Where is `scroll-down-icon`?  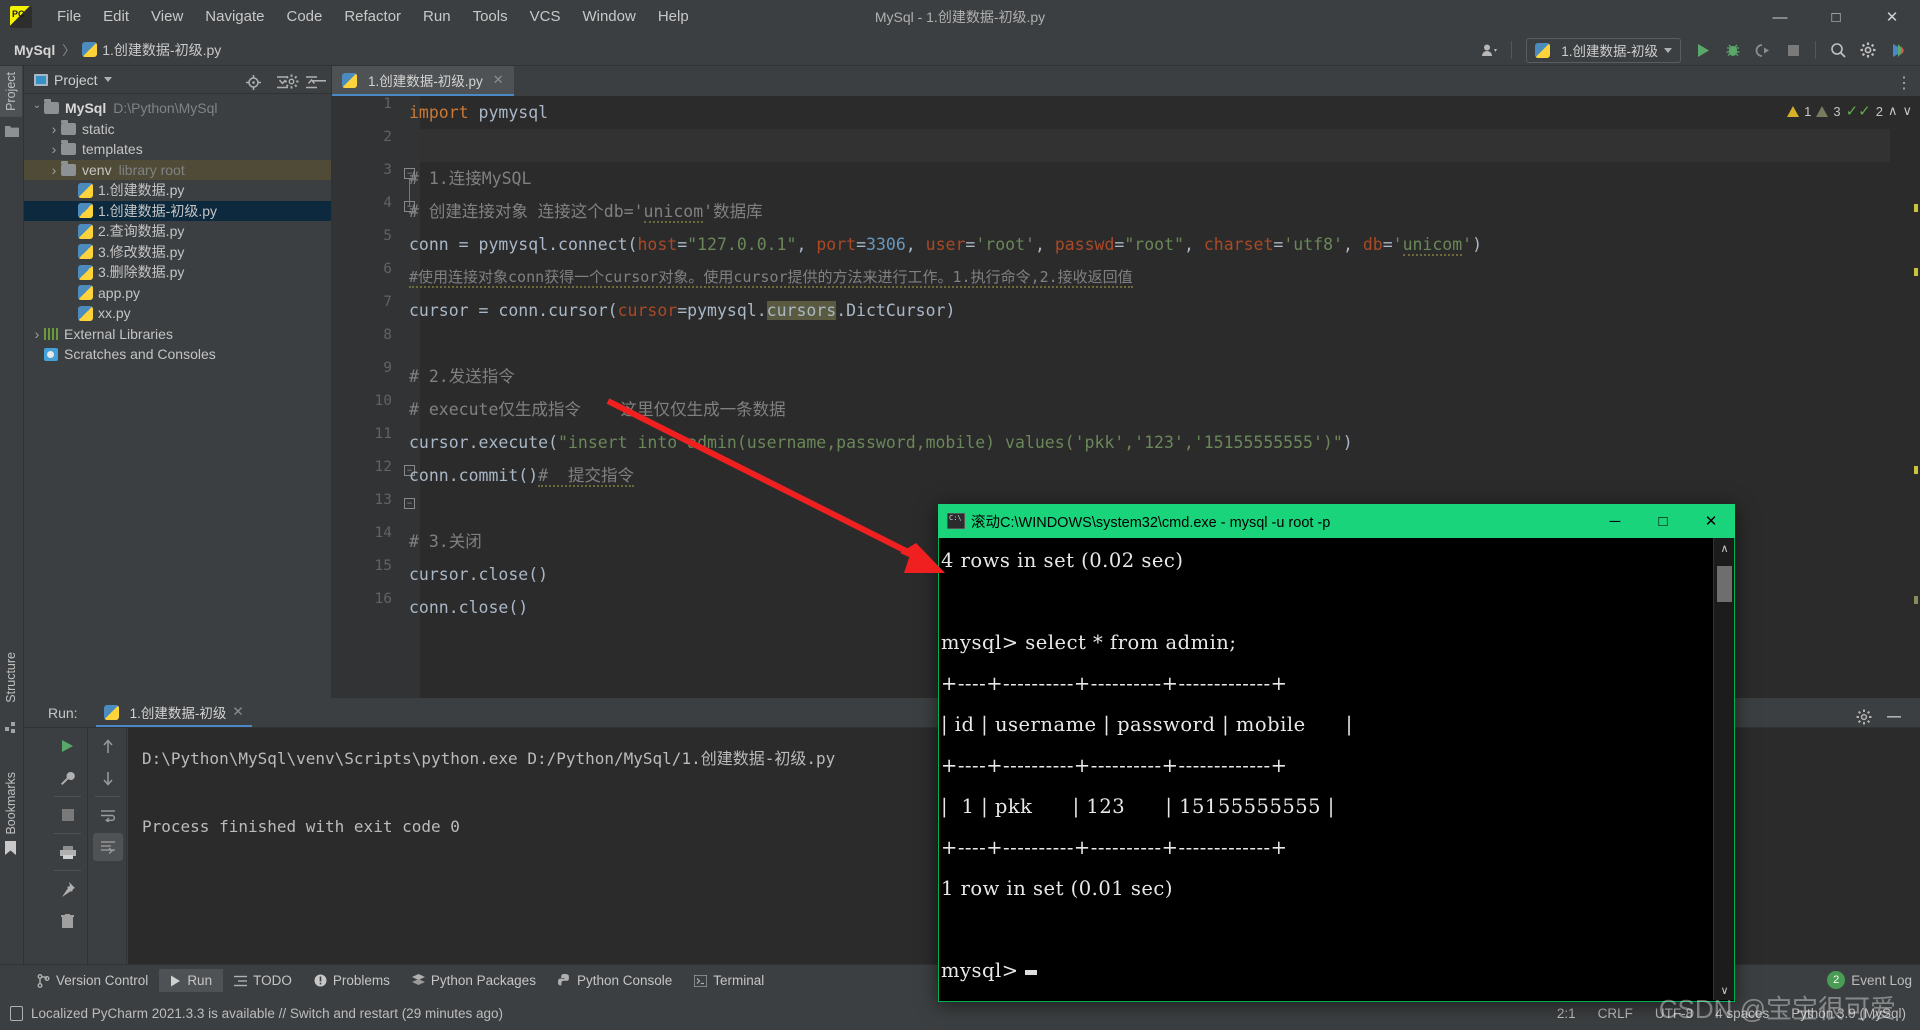 scroll-down-icon is located at coordinates (108, 778).